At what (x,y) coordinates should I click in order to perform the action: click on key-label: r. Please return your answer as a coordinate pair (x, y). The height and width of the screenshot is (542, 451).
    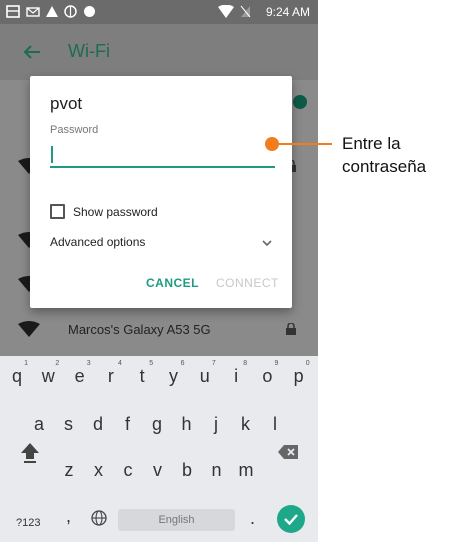
    Looking at the image, I should click on (110, 376).